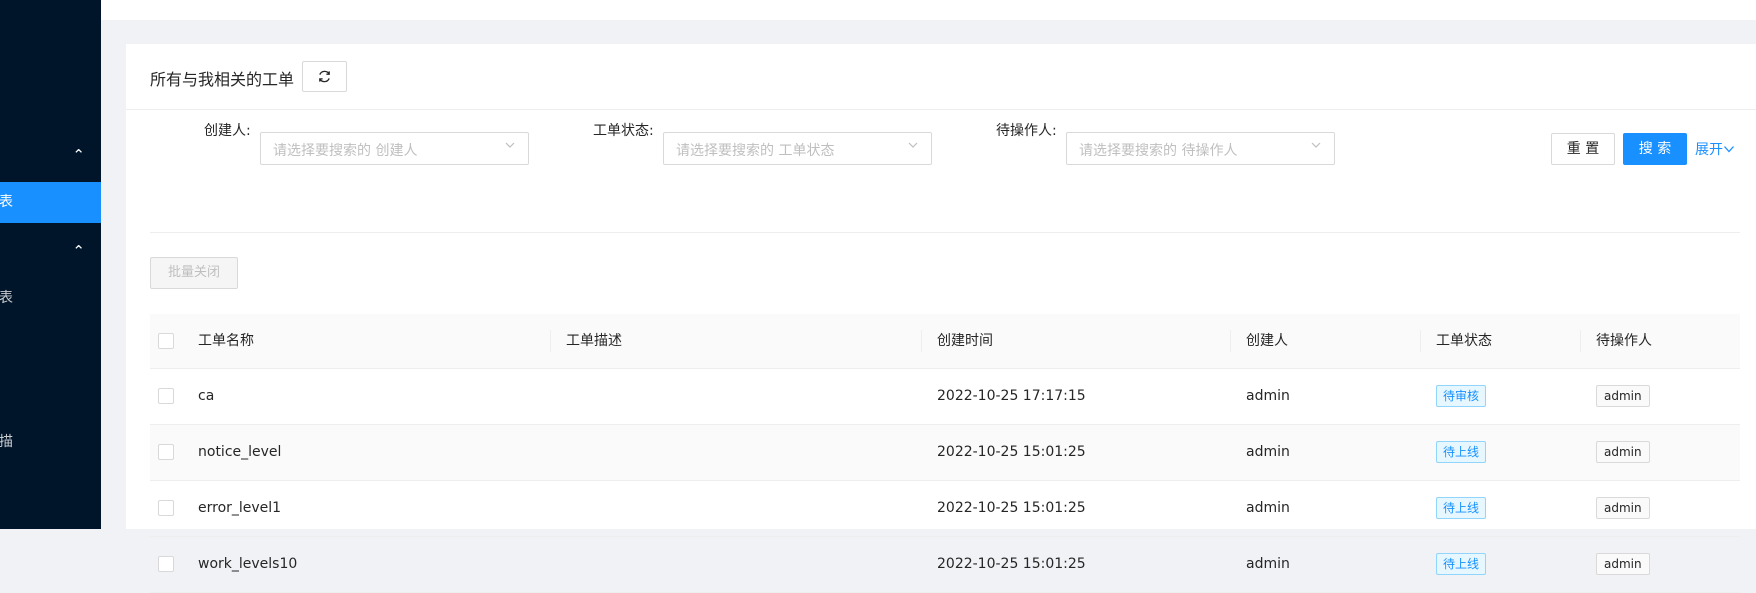  I want to click on select-all-checkbox, so click(166, 341).